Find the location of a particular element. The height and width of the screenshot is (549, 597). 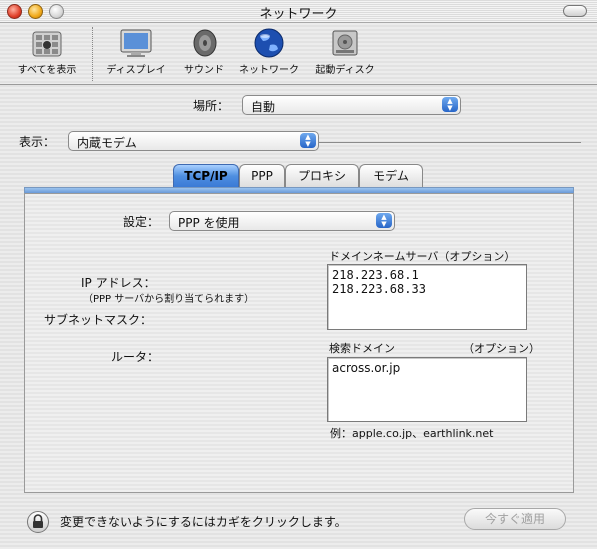

toolbar-startup-disk: 起動ディスク is located at coordinates (345, 51).